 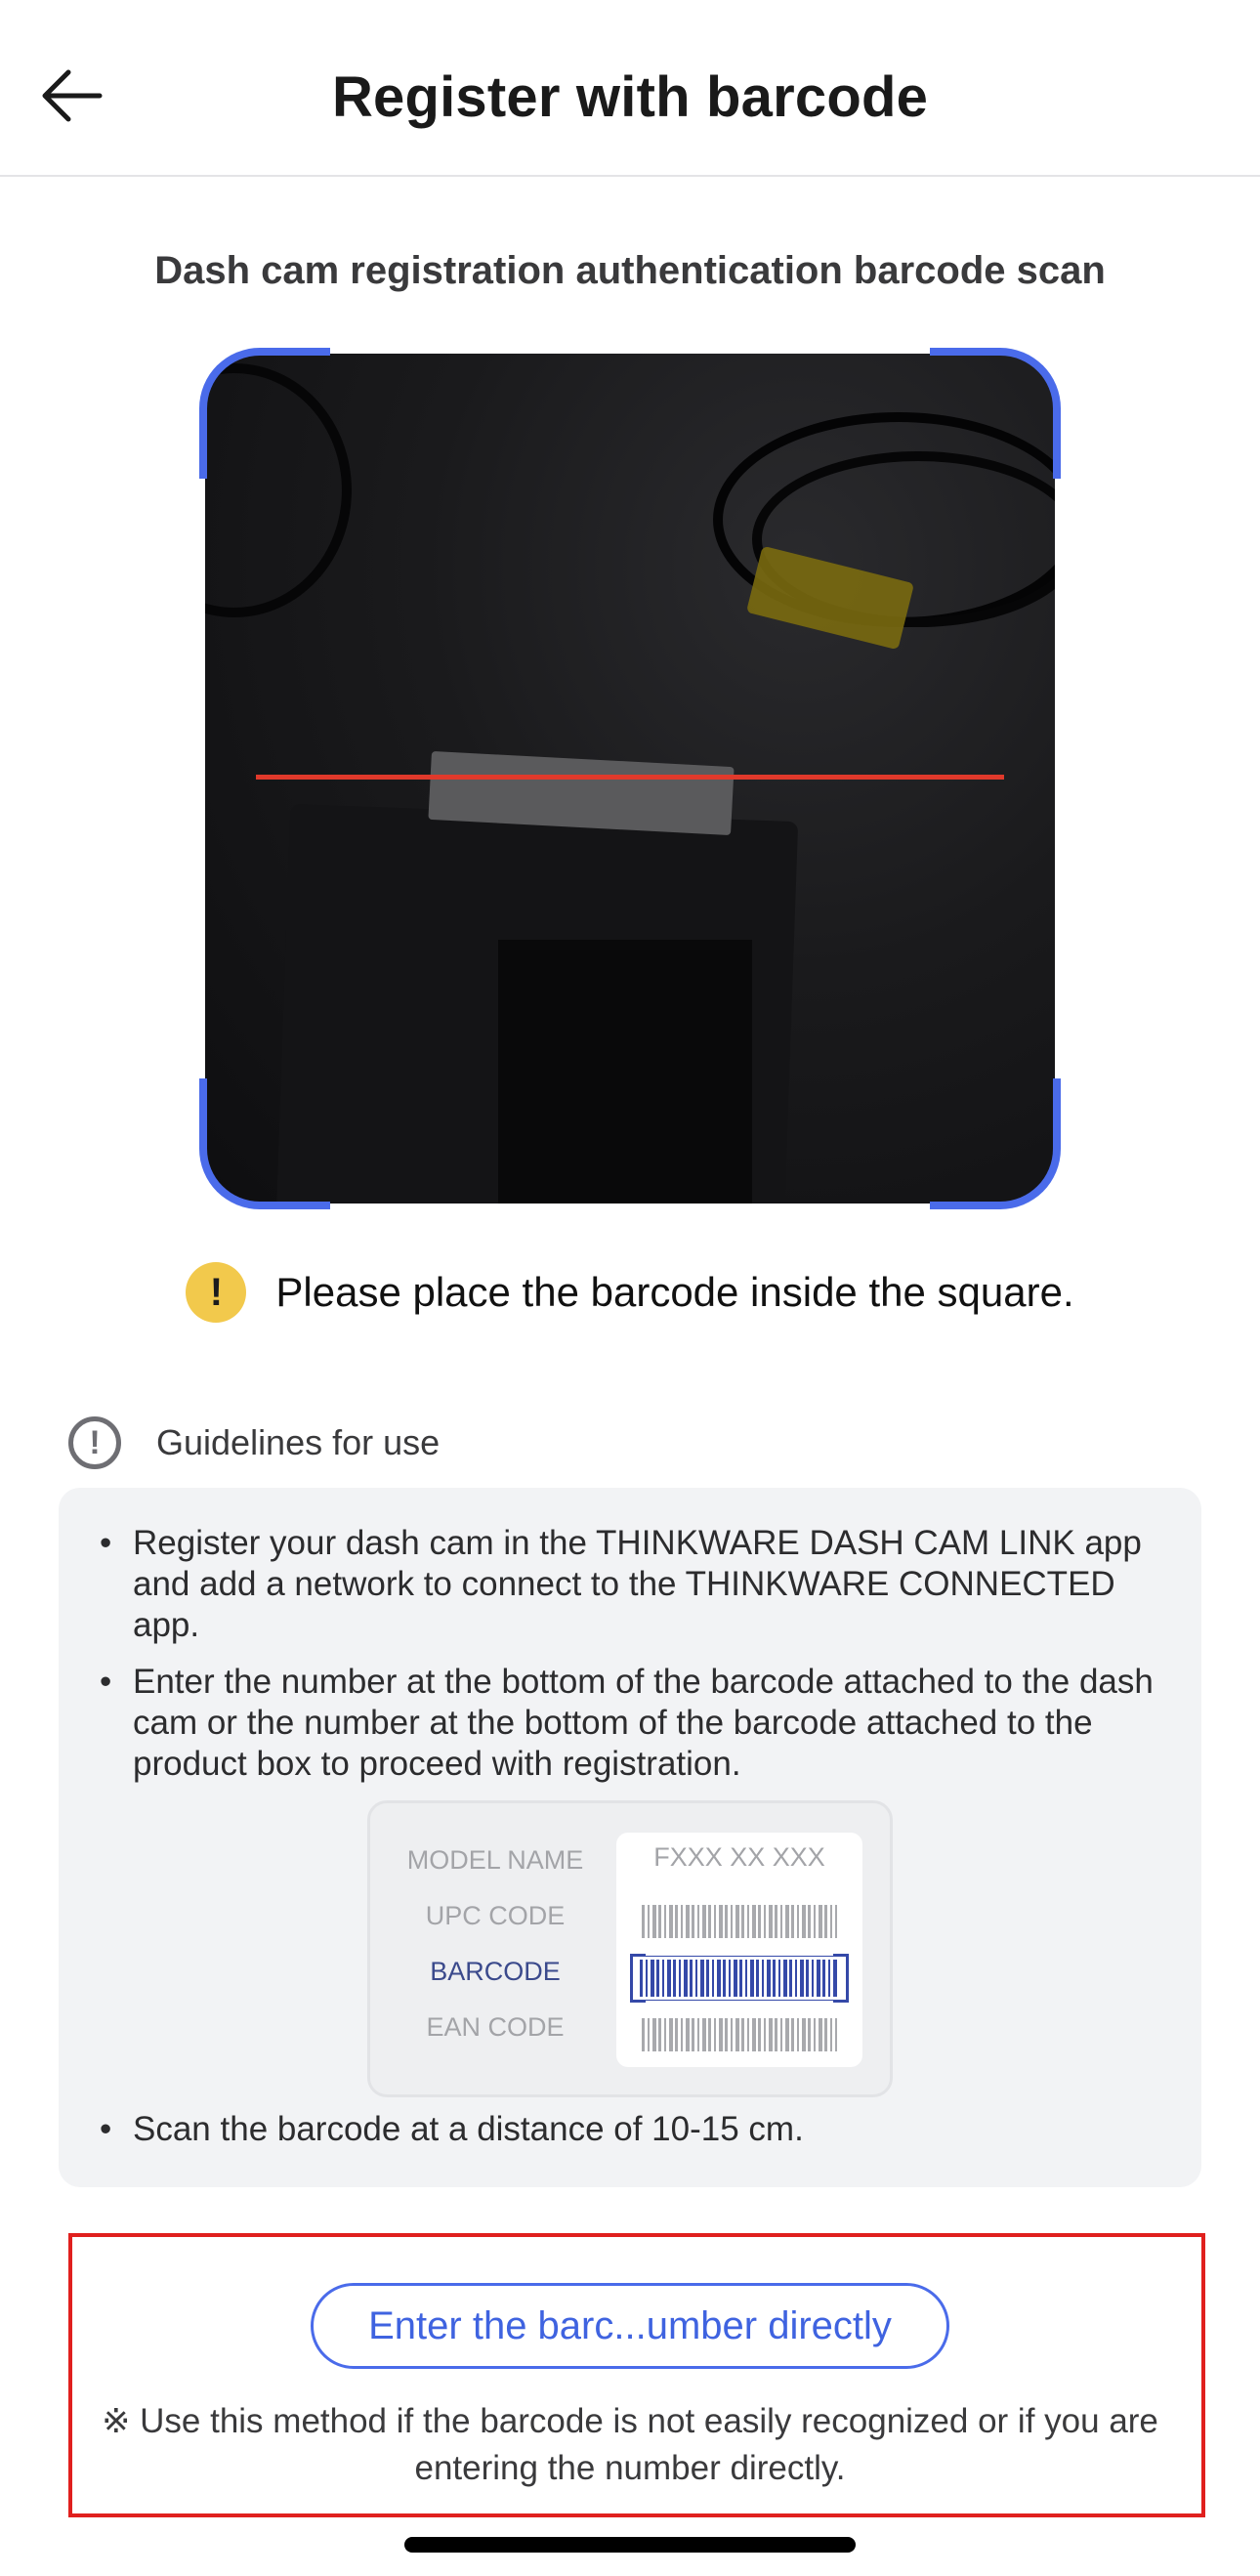 I want to click on info-icon: !, so click(x=94, y=1442).